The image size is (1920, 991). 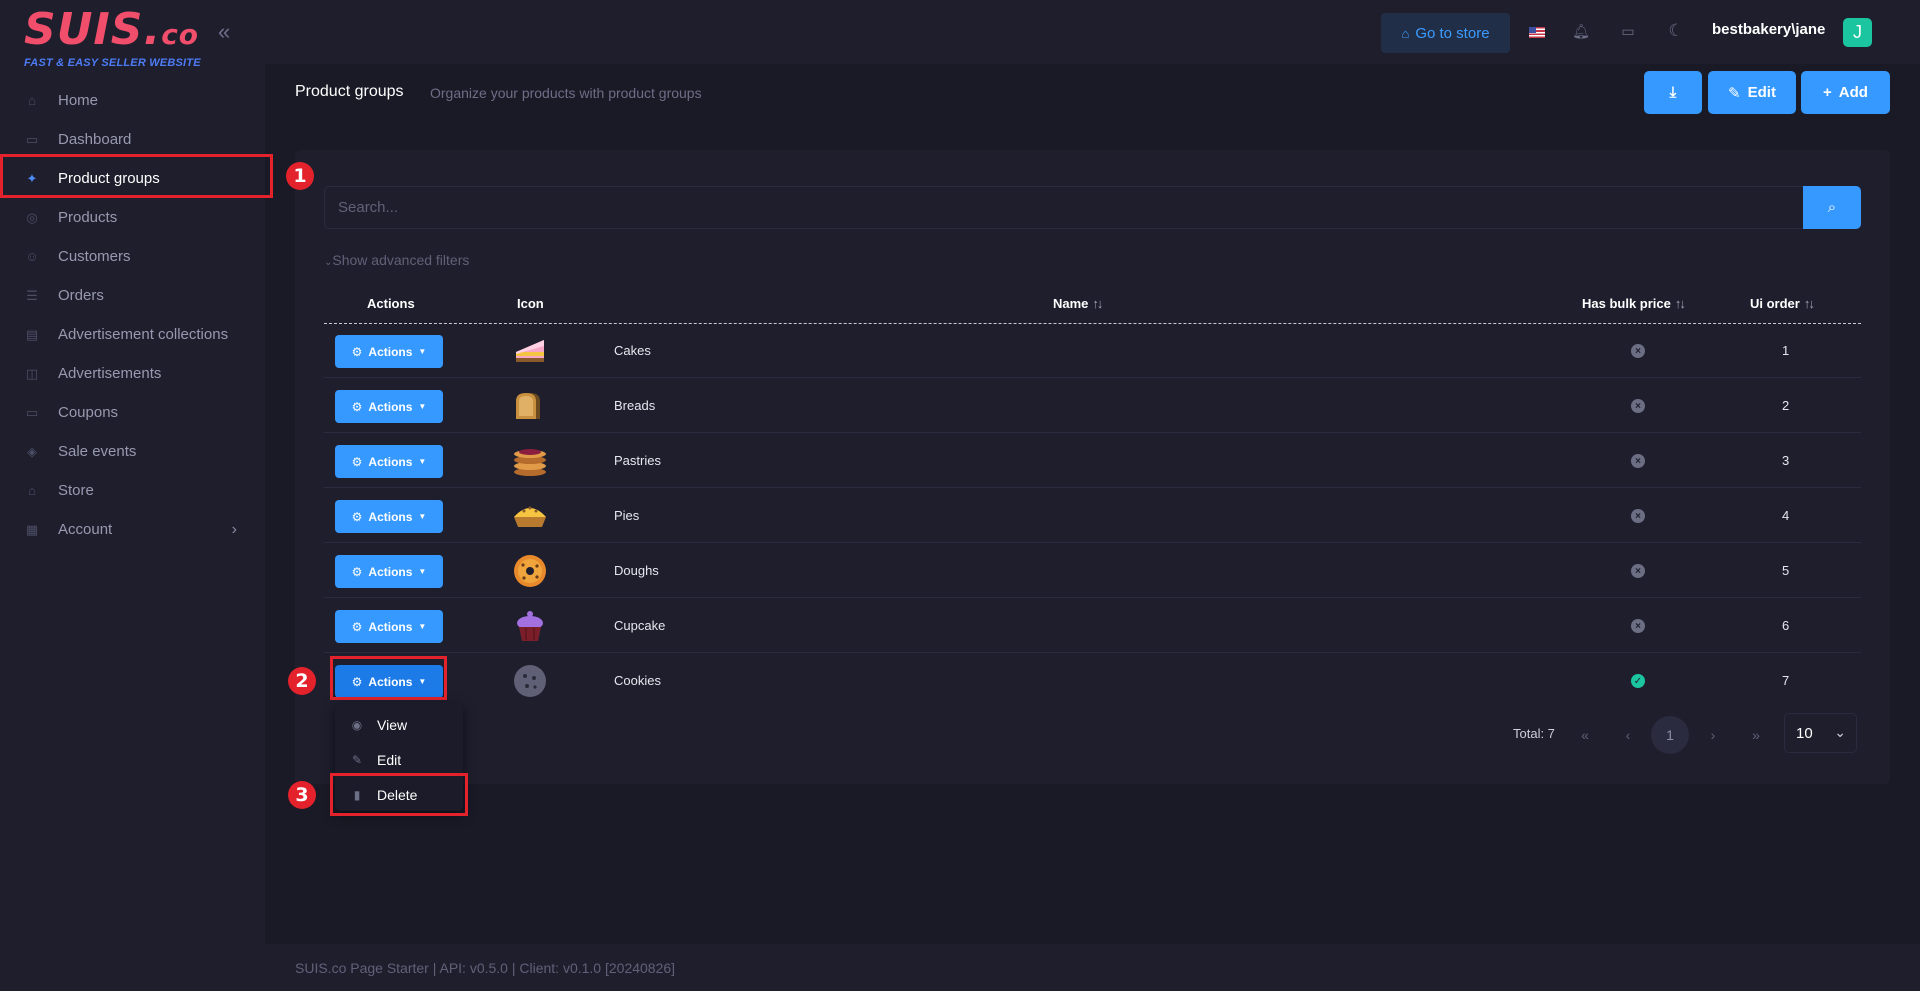 I want to click on customers-icon: ☺, so click(x=32, y=256).